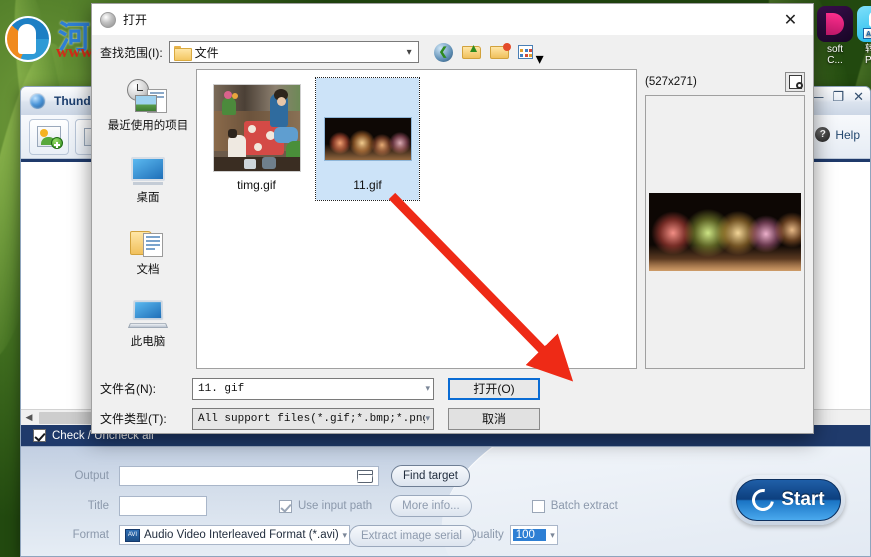 The height and width of the screenshot is (557, 871). What do you see at coordinates (411, 536) in the screenshot?
I see `extract-image-serial-button: Extract image serial` at bounding box center [411, 536].